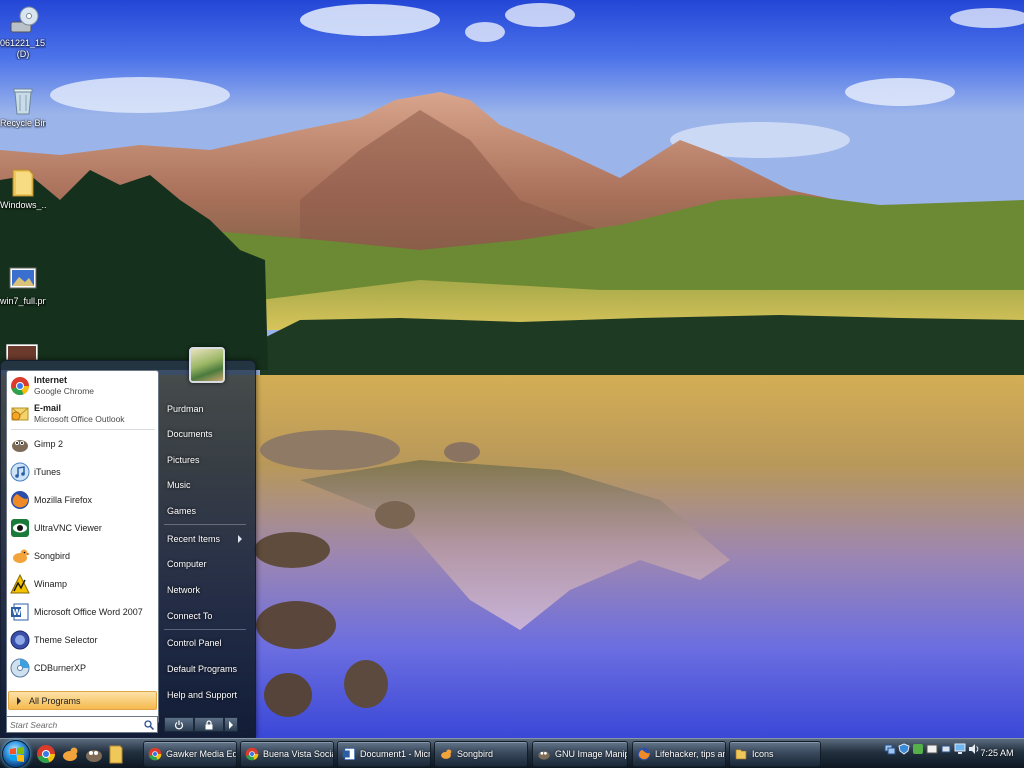 Image resolution: width=1024 pixels, height=768 pixels. I want to click on program-item-firefox: Mozilla Firefox, so click(83, 500).